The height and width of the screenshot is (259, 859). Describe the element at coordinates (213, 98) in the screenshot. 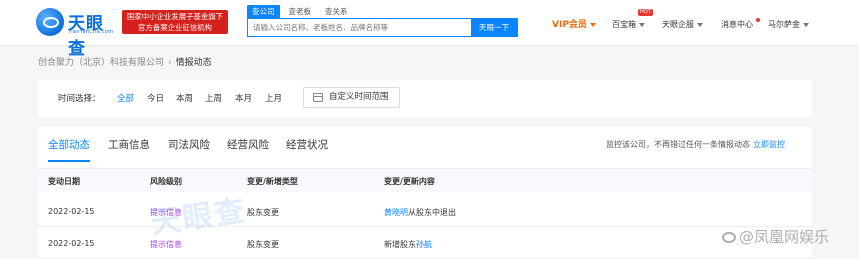

I see `time-option-last-week: 上周` at that location.